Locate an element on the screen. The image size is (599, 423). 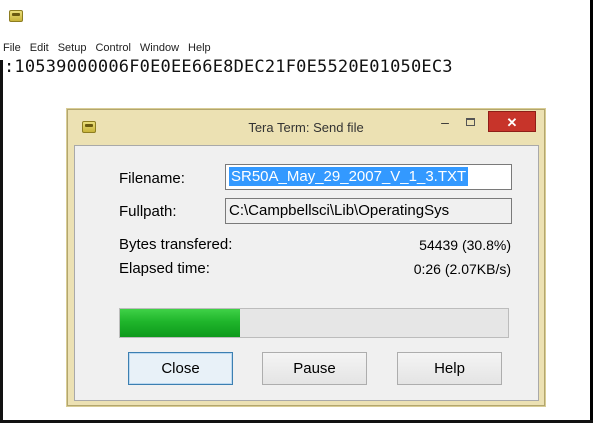
progress-bar-fill is located at coordinates (180, 323).